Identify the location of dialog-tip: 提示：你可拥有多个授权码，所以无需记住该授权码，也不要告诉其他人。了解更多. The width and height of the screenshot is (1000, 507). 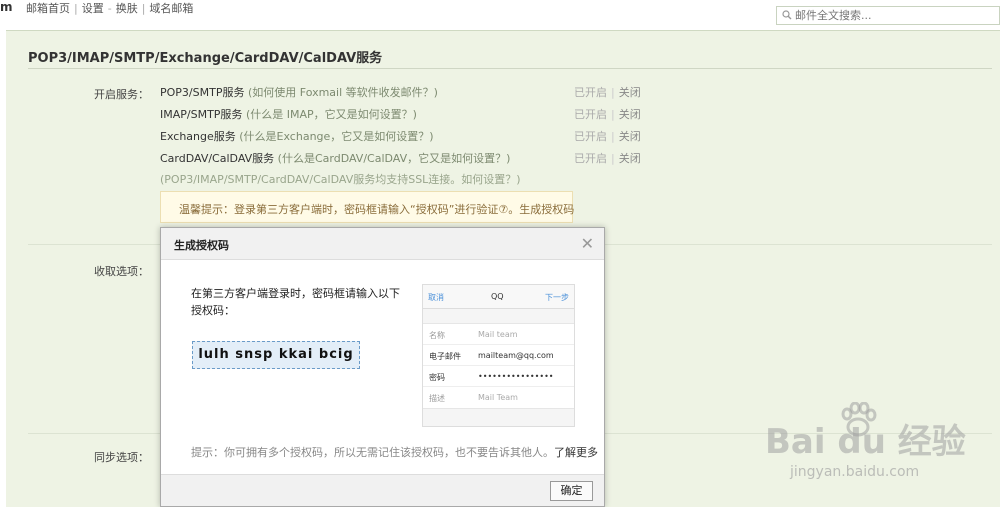
(394, 452).